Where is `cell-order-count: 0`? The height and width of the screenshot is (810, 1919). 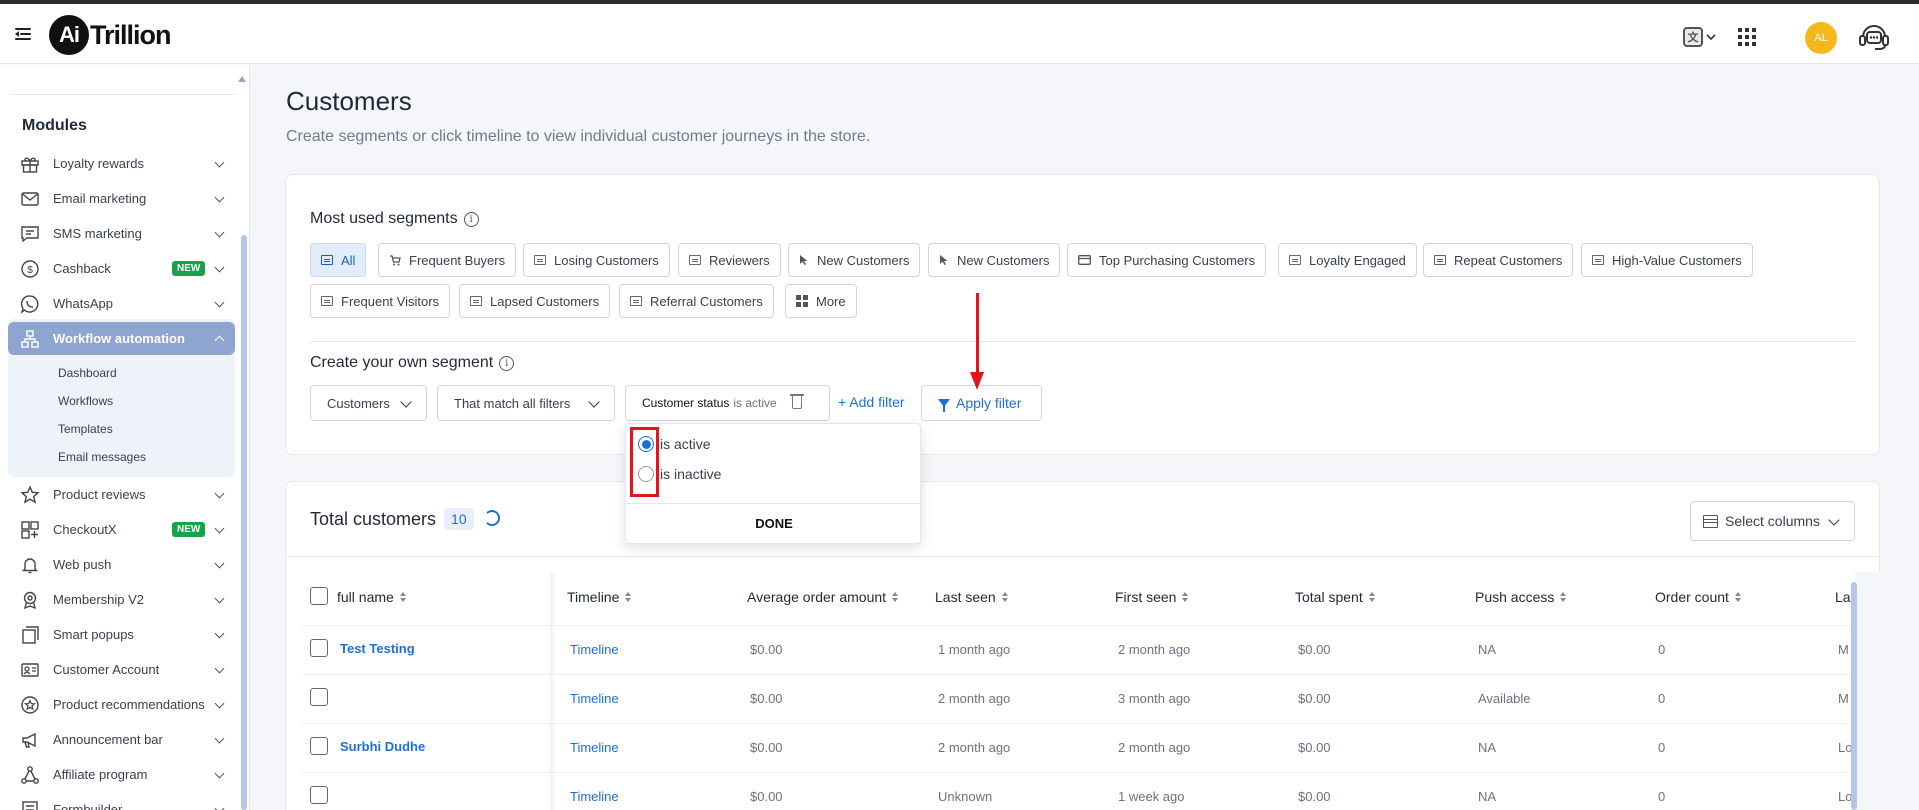
cell-order-count: 0 is located at coordinates (1662, 796).